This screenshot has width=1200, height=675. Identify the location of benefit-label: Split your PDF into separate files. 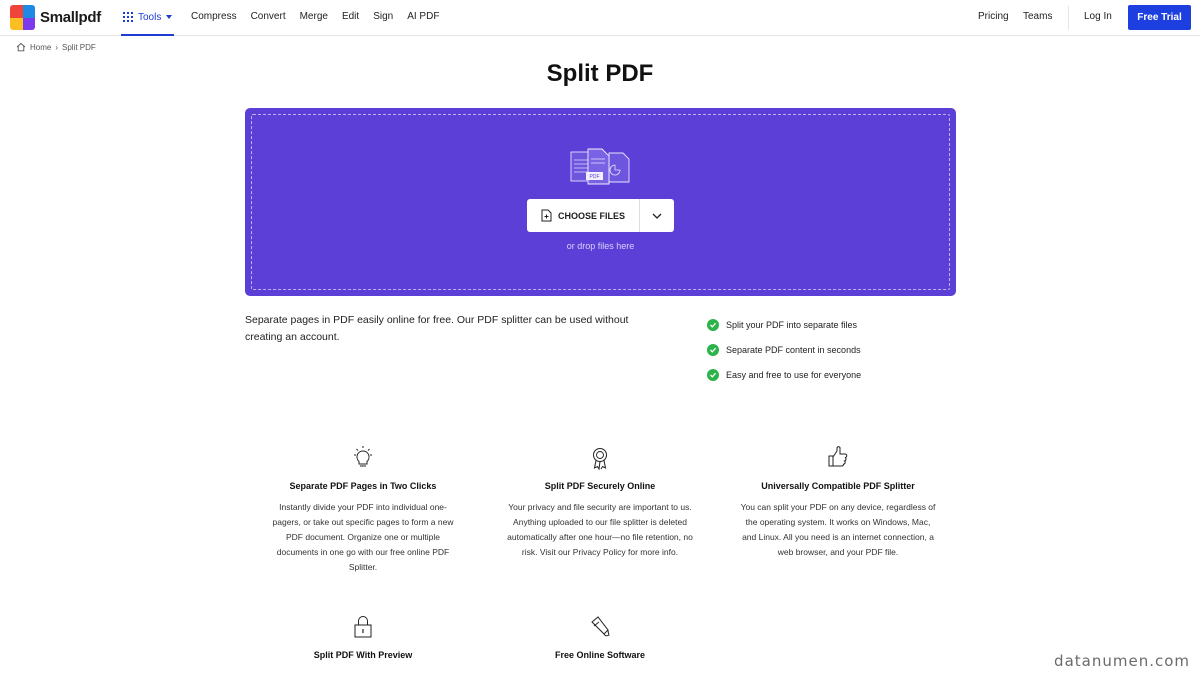
(792, 324).